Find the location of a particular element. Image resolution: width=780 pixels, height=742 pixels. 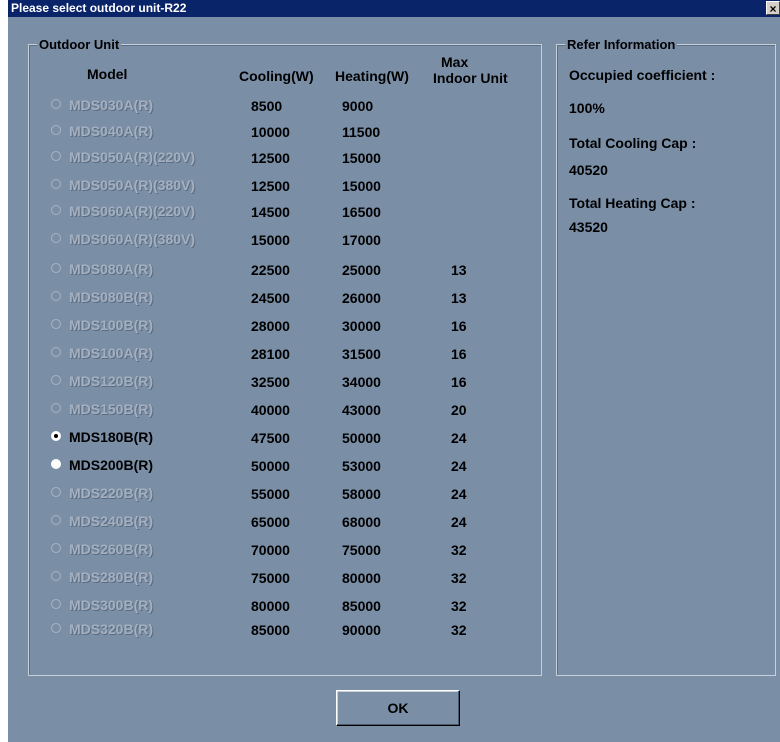

table-row: MDS100B(R) 28000 30000 16 is located at coordinates (285, 326).